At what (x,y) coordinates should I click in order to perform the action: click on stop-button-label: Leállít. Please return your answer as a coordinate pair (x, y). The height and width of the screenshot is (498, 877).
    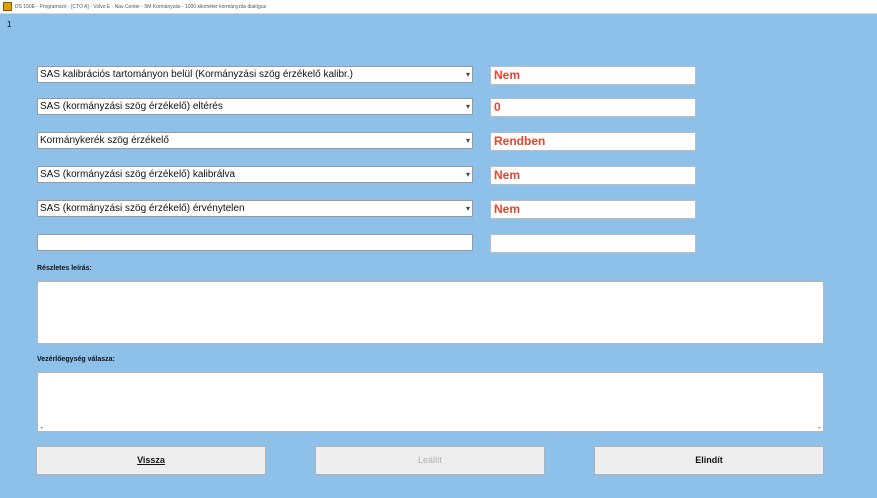
    Looking at the image, I should click on (430, 460).